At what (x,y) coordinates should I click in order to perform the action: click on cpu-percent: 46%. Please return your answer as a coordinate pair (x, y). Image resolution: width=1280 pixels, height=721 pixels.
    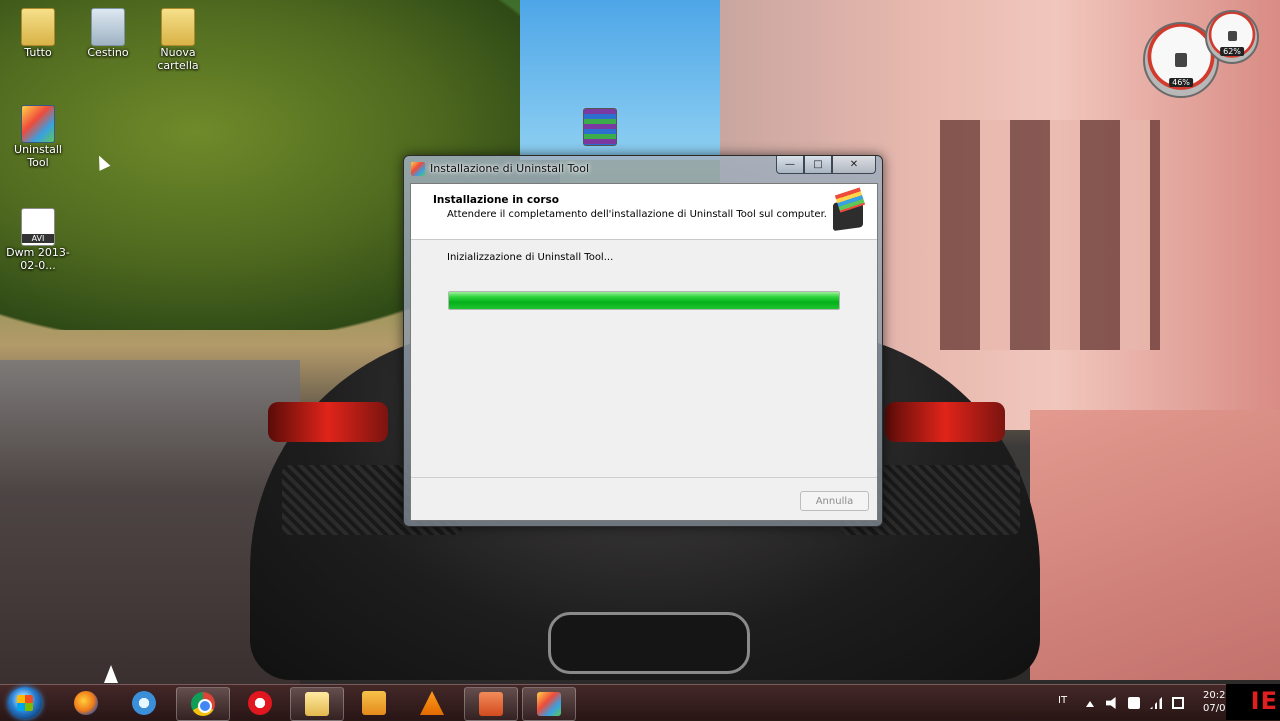
    Looking at the image, I should click on (1181, 82).